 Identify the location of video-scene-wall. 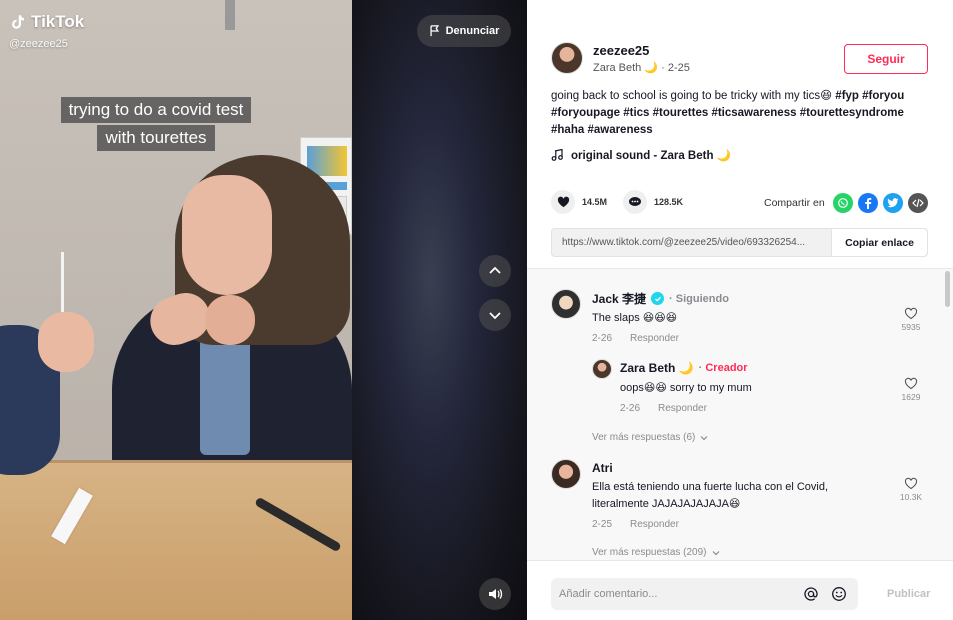
(230, 15).